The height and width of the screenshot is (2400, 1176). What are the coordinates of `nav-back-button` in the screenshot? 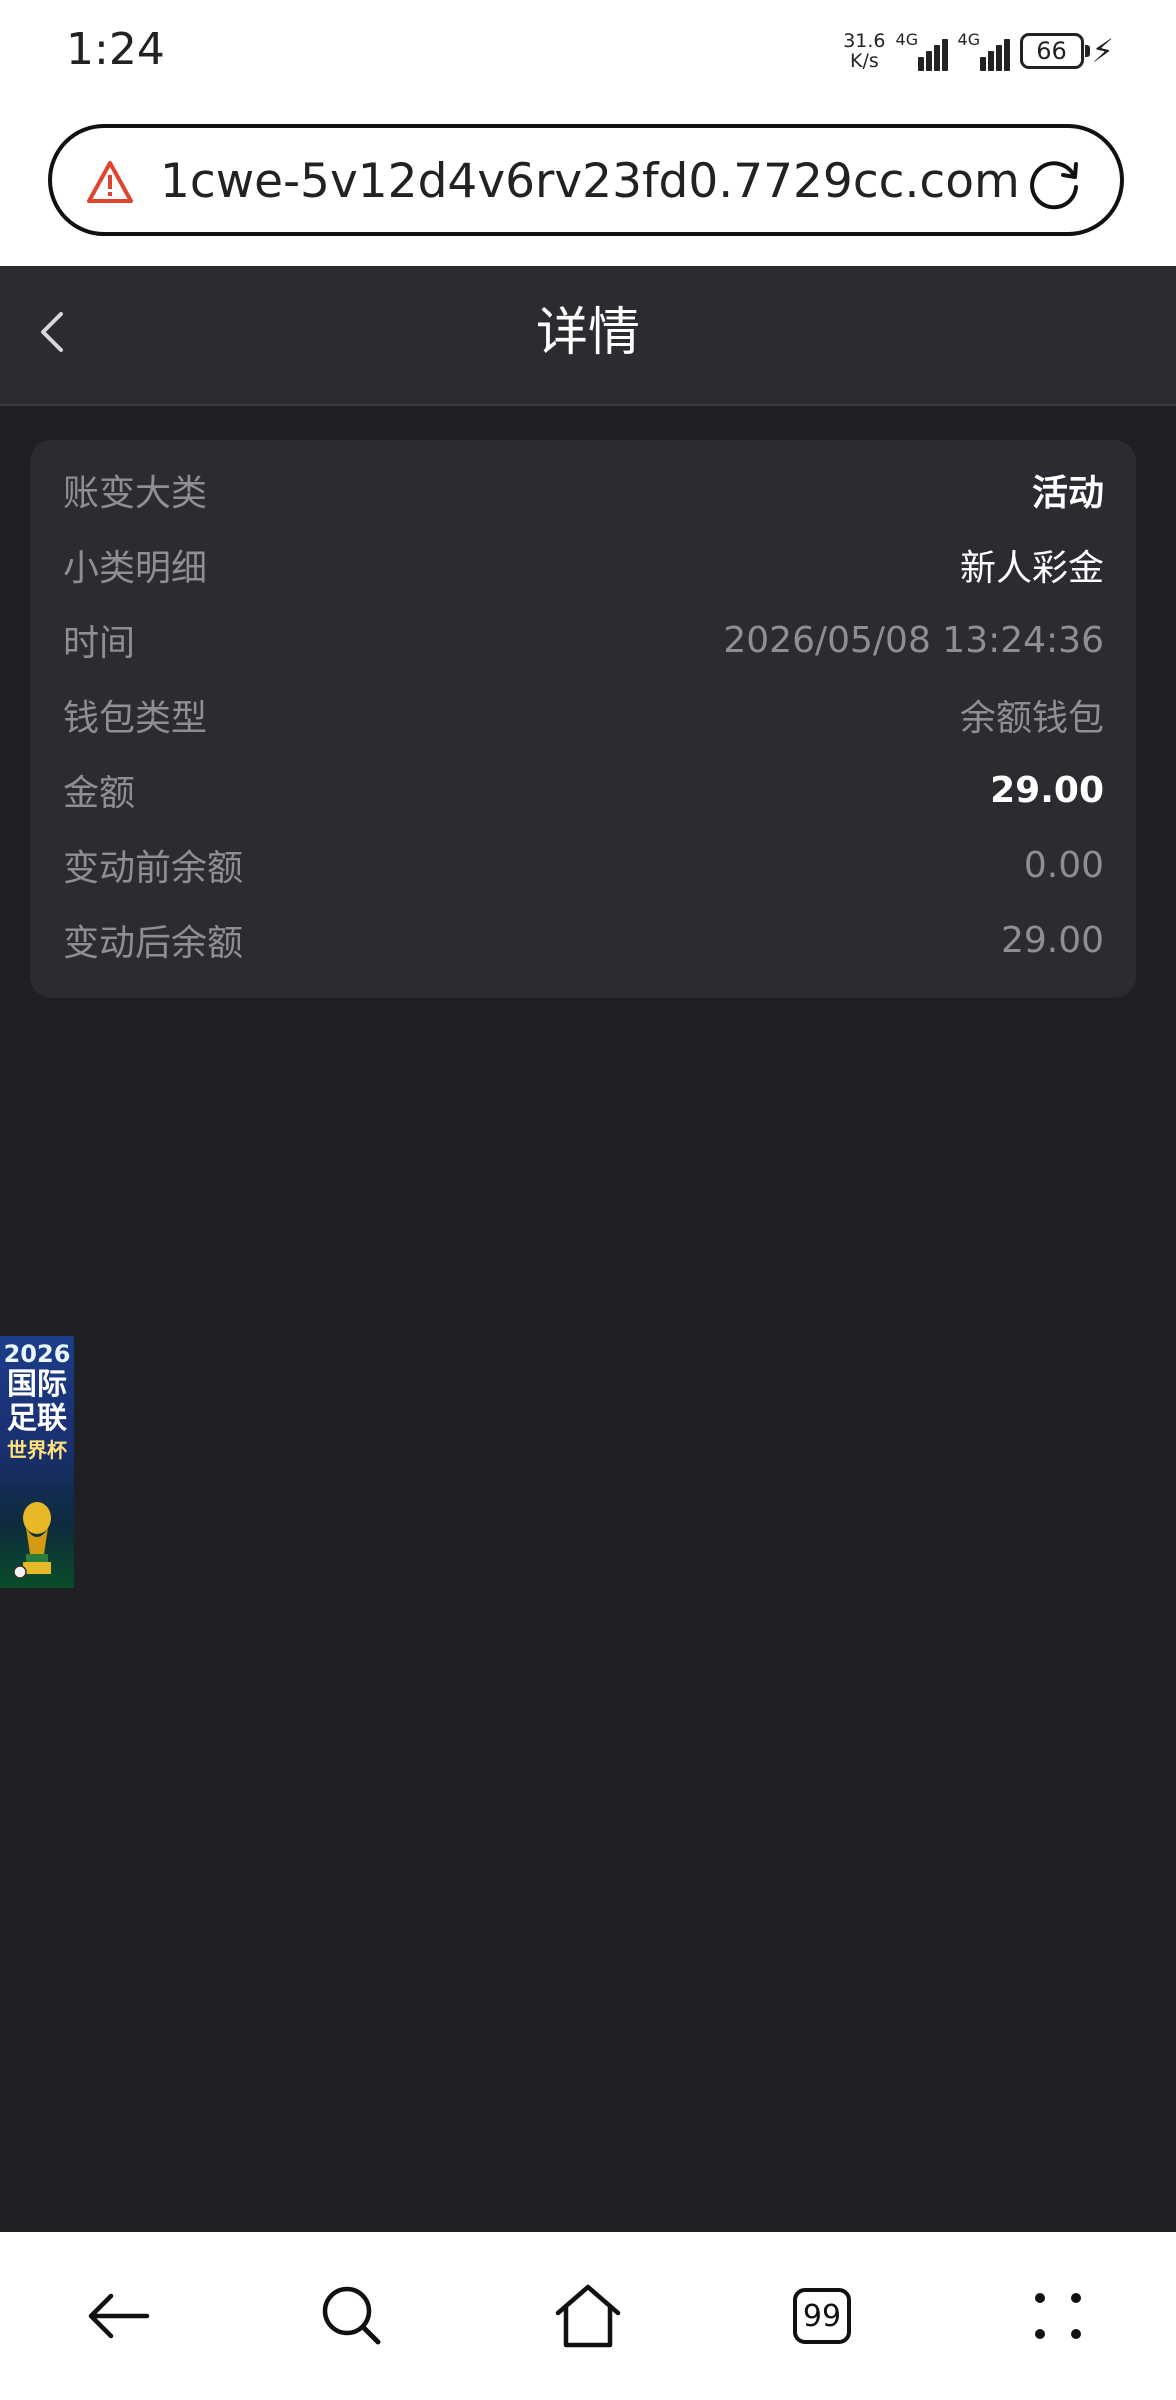 It's located at (118, 2316).